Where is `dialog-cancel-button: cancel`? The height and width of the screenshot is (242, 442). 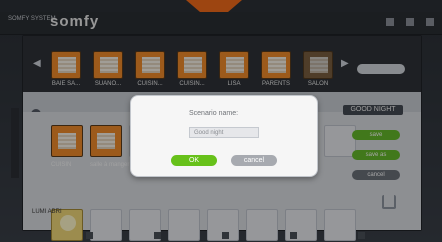
dialog-cancel-button: cancel is located at coordinates (254, 160).